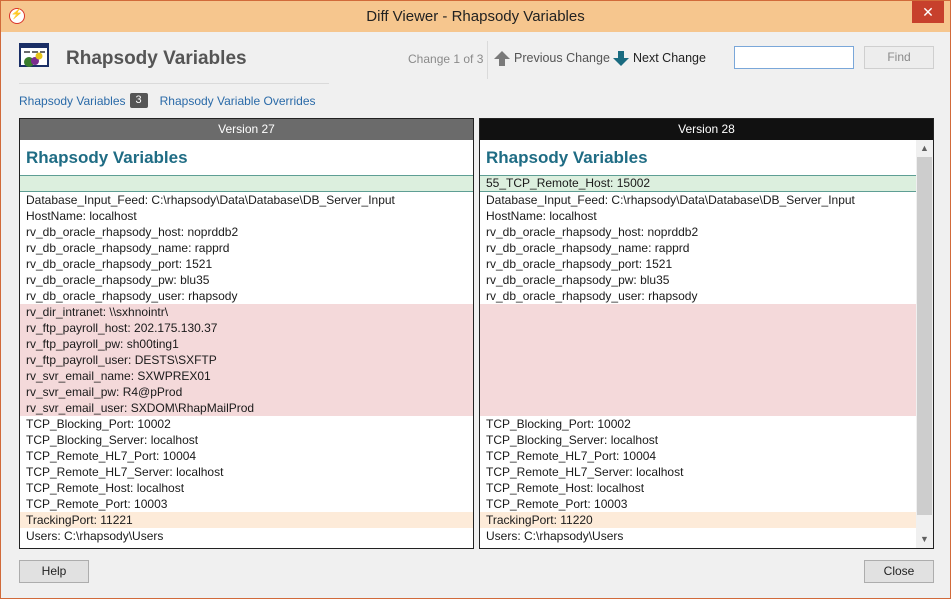 The height and width of the screenshot is (599, 951). I want to click on rhapsody-variables-icon, so click(34, 55).